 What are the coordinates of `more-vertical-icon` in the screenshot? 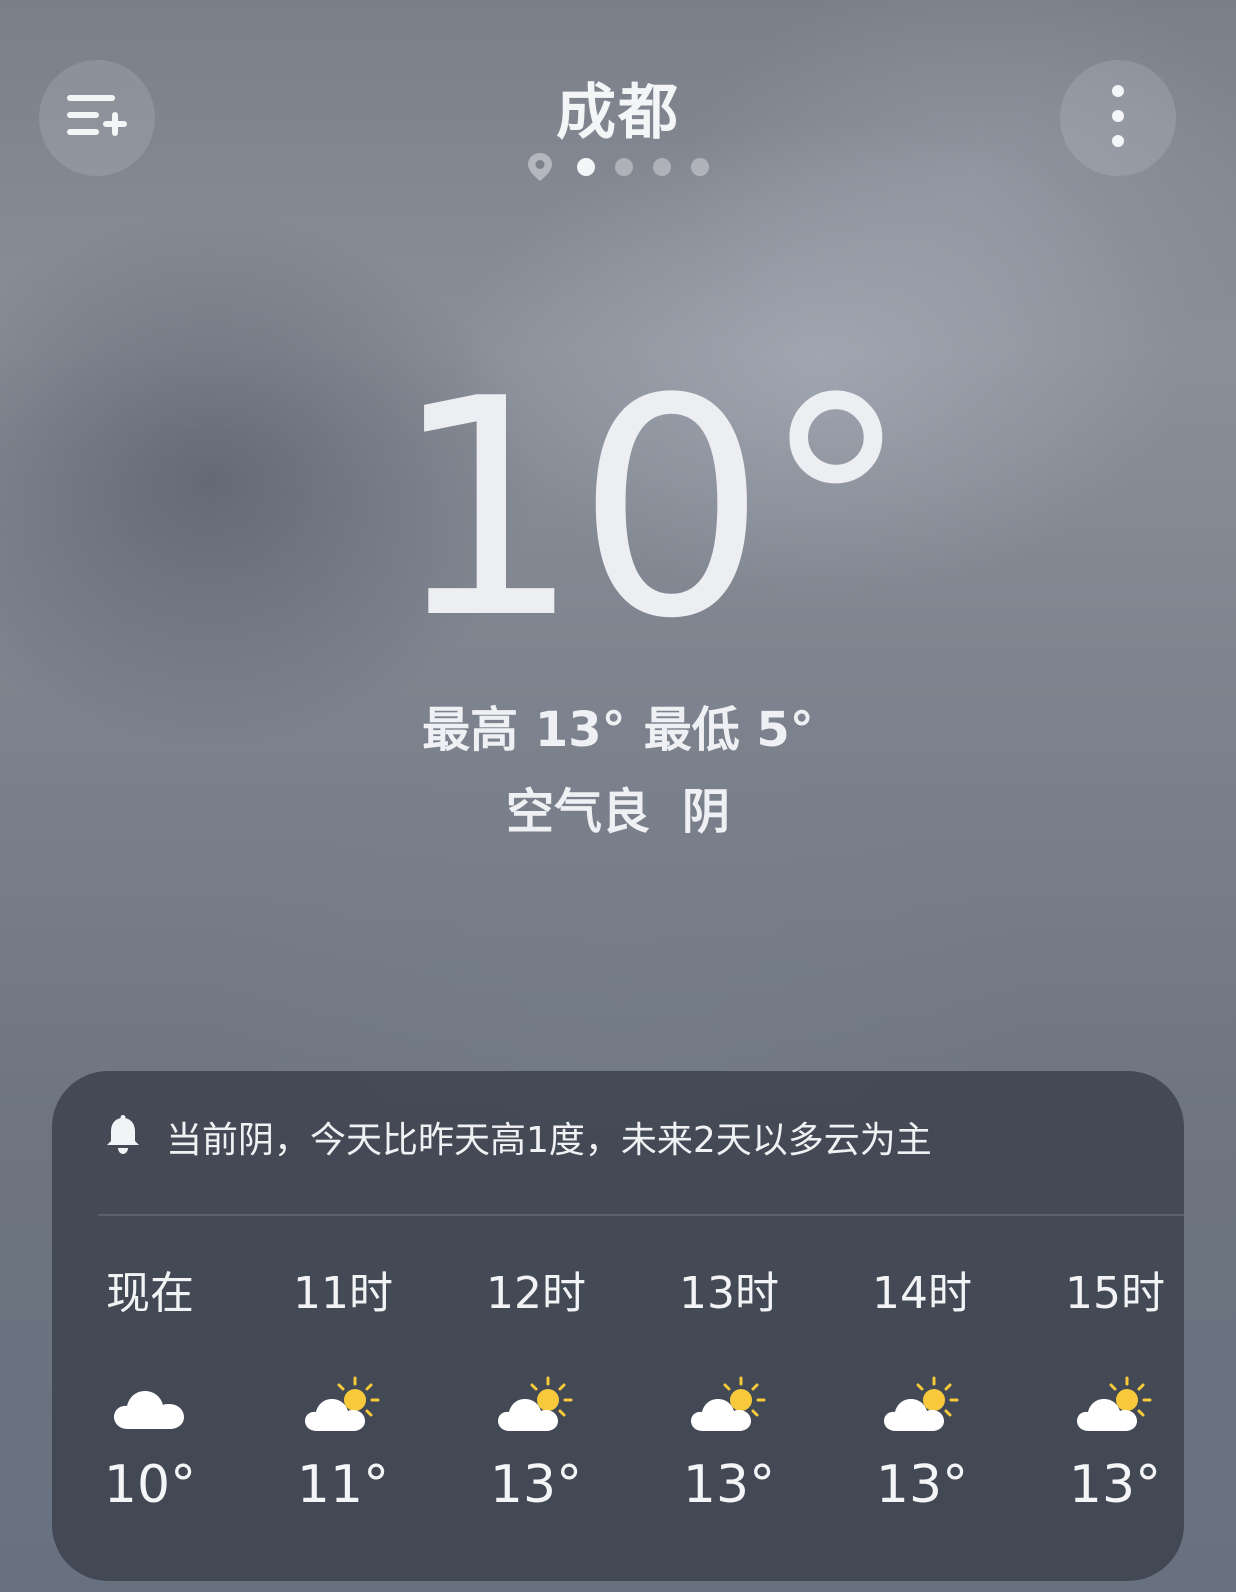 It's located at (1118, 118).